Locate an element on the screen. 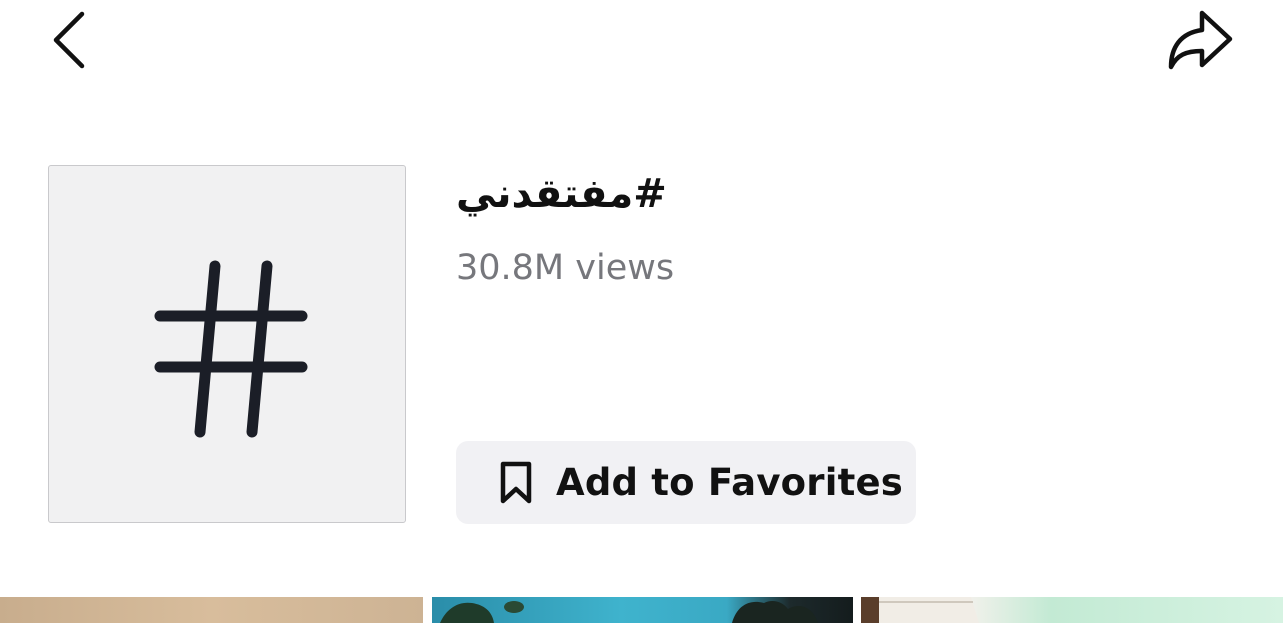  back-button is located at coordinates (70, 40).